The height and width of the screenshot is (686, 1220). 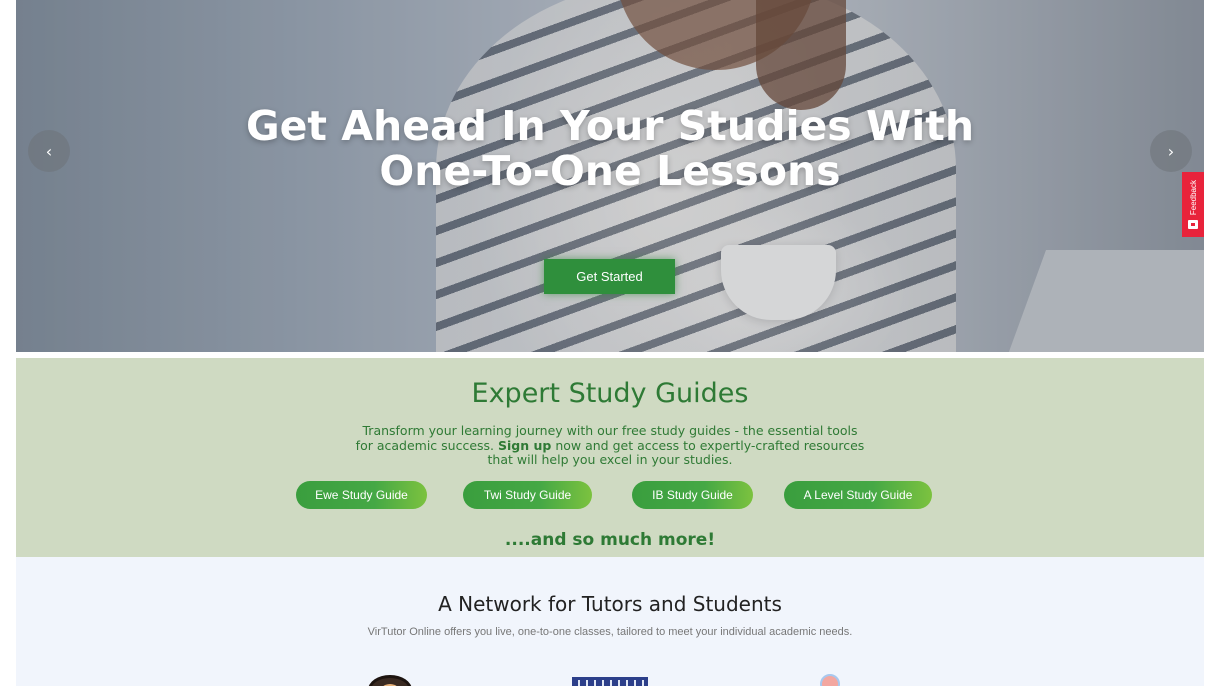 I want to click on feedback-label: Feedback, so click(x=1193, y=198).